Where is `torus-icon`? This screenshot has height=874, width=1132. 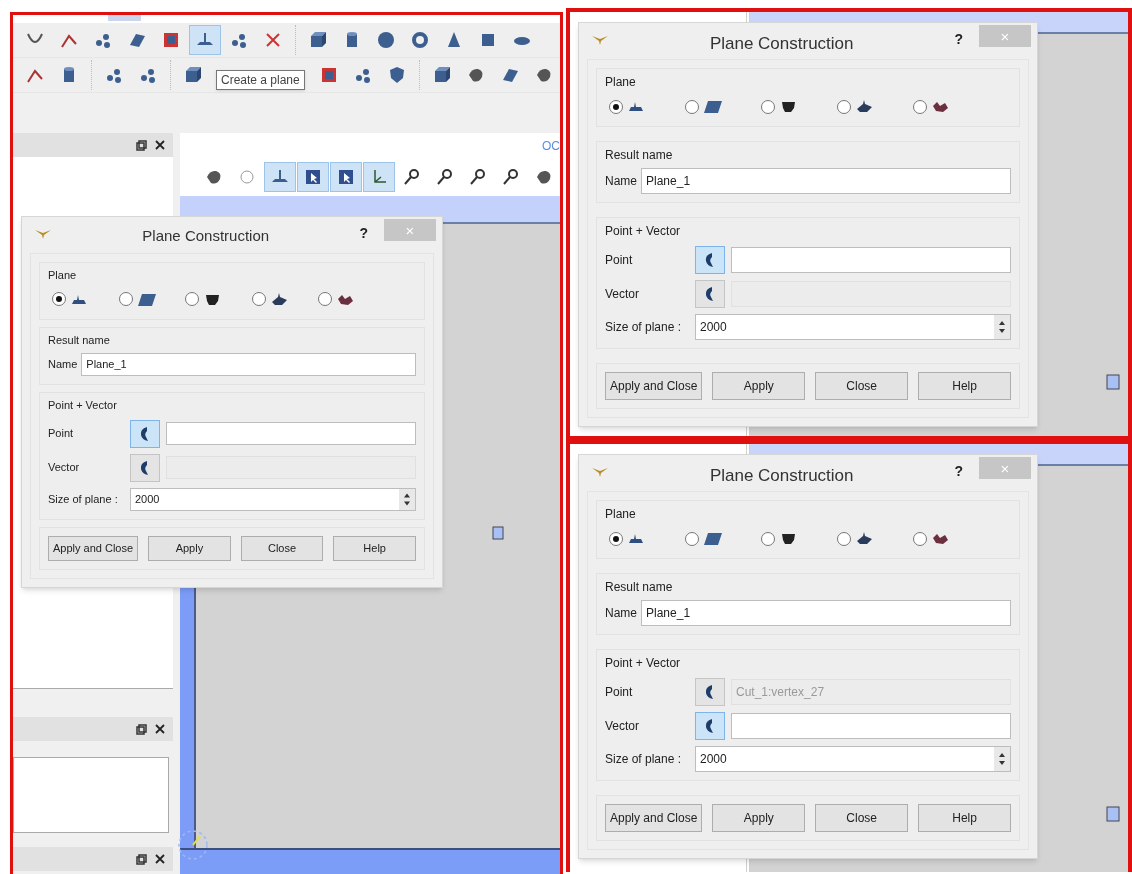 torus-icon is located at coordinates (420, 40).